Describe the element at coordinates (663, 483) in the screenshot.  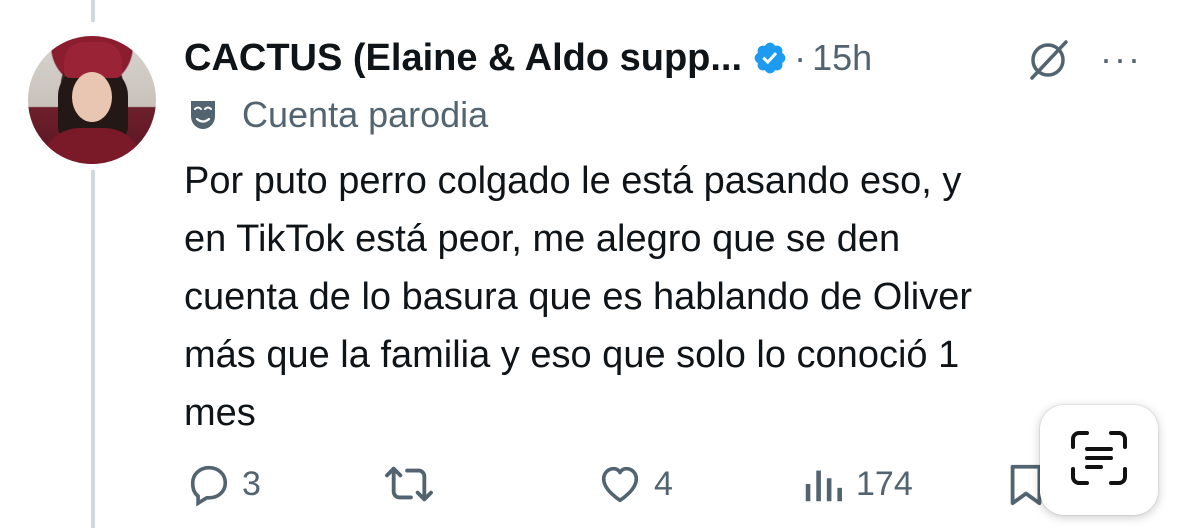
I see `like-count: 4` at that location.